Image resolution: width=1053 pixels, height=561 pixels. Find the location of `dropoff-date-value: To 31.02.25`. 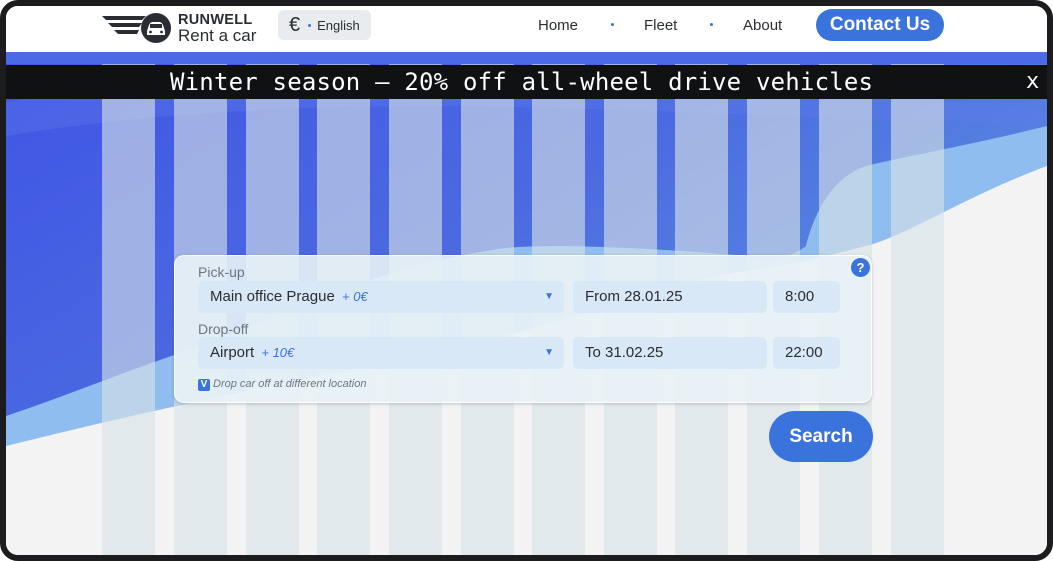

dropoff-date-value: To 31.02.25 is located at coordinates (624, 352).